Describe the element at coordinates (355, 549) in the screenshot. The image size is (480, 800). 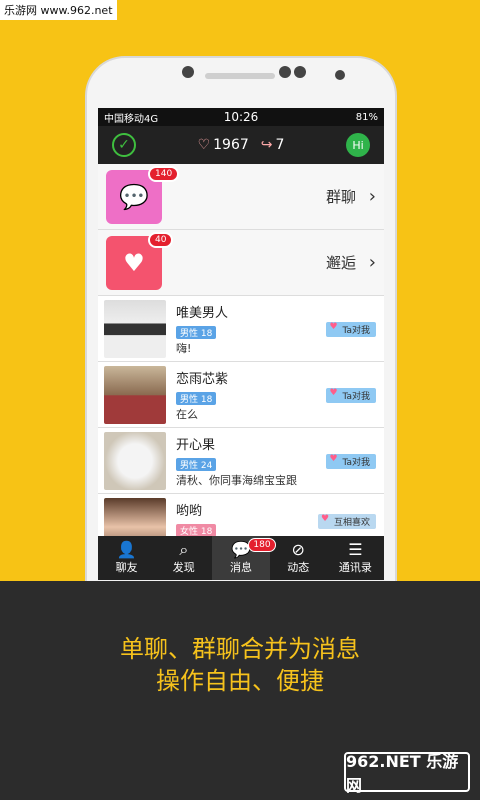
I see `contacts-icon: ☰` at that location.